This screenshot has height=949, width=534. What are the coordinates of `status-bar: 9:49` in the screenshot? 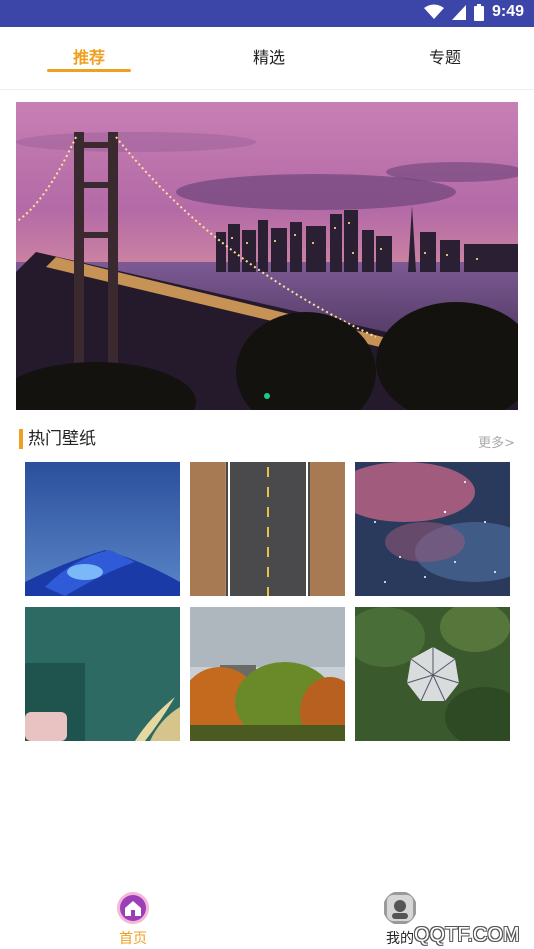 It's located at (267, 13).